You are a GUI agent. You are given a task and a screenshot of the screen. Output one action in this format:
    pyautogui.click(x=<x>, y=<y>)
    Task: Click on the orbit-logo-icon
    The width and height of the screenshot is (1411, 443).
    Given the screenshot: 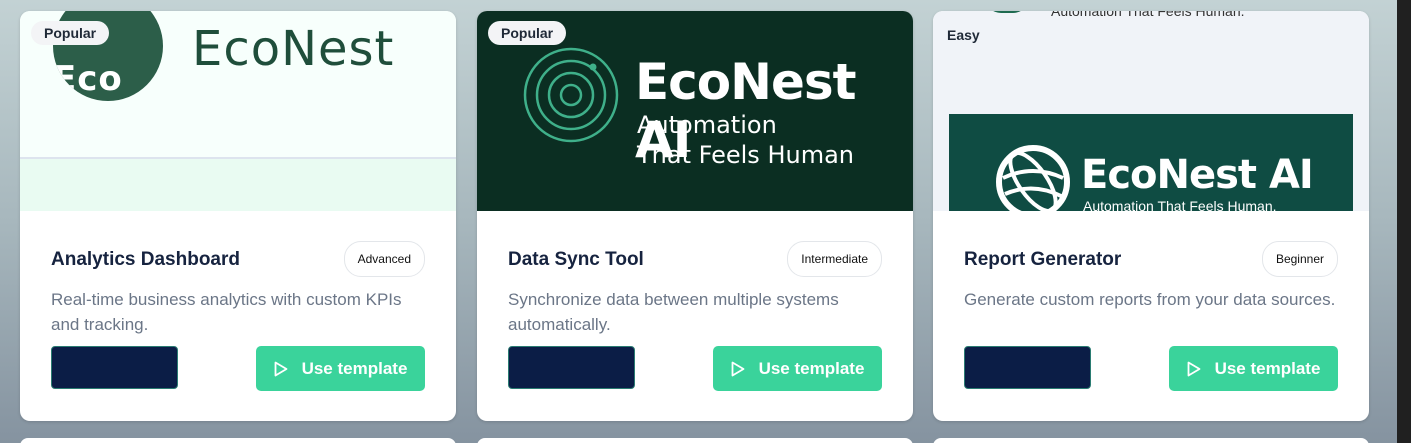 What is the action you would take?
    pyautogui.click(x=571, y=95)
    